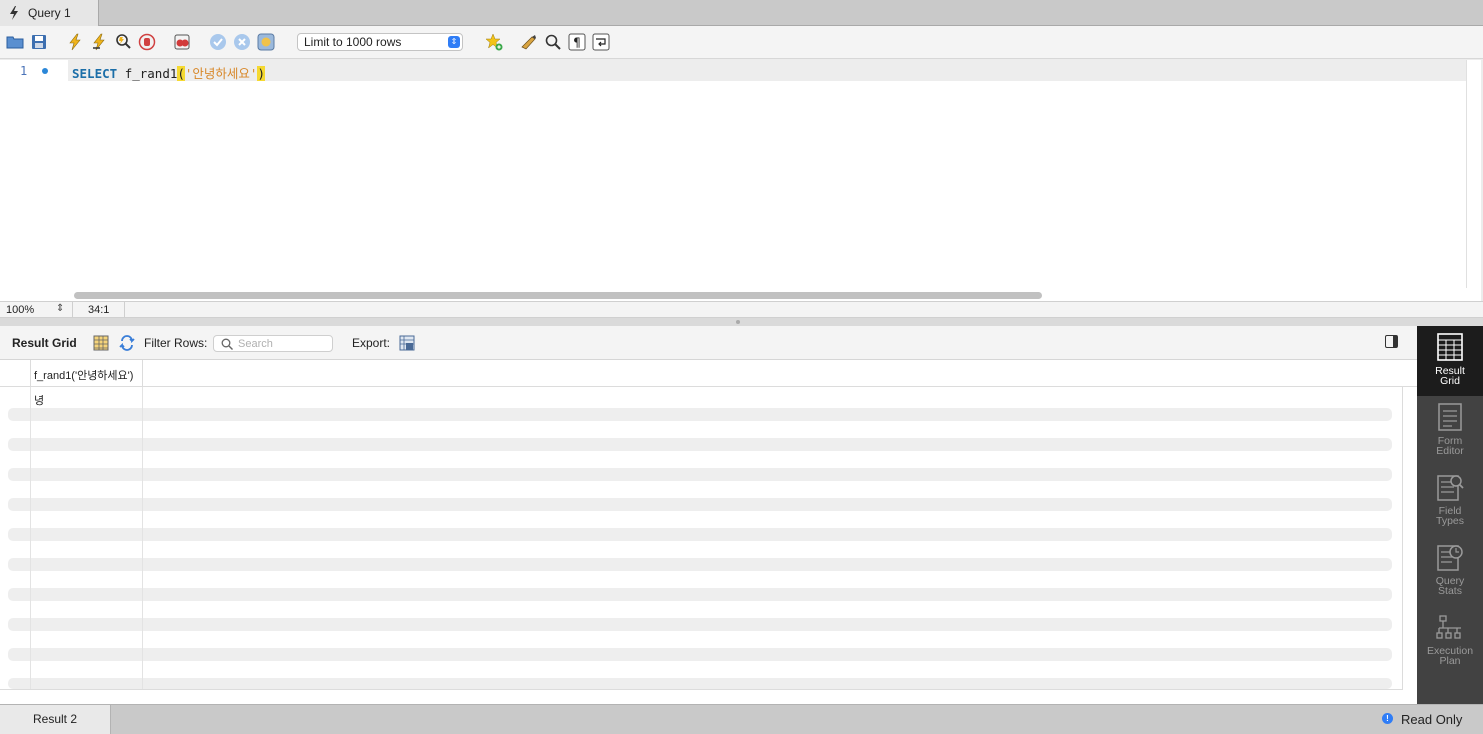 This screenshot has width=1483, height=734. I want to click on side-item-label: Grid, so click(1450, 381).